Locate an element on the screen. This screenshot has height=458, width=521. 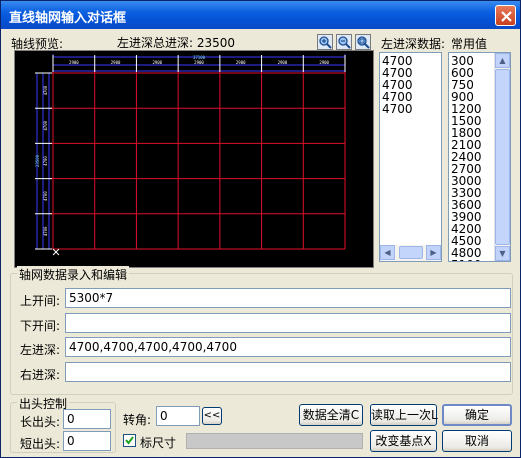
rotation-pick-button: << is located at coordinates (212, 416).